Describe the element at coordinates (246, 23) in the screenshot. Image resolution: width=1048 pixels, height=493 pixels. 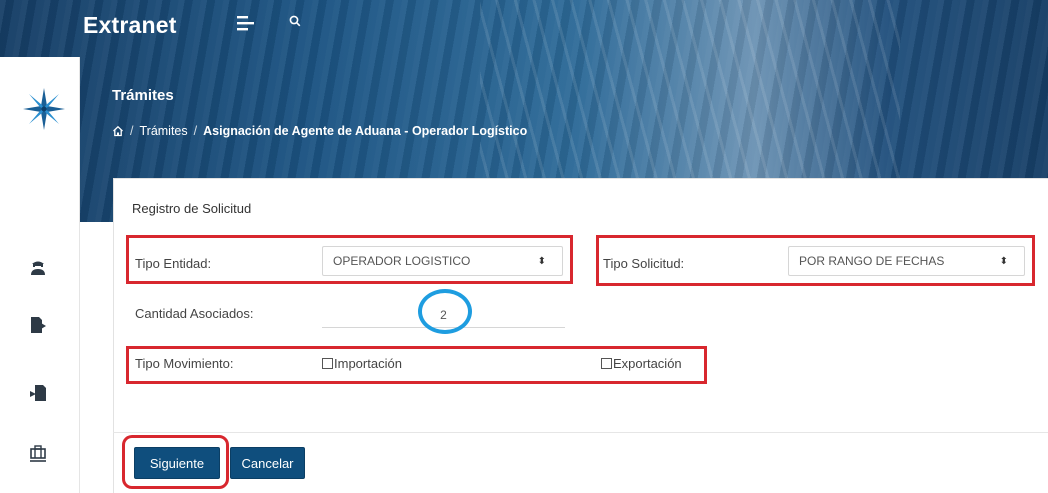
I see `menu-toggle-icon` at that location.